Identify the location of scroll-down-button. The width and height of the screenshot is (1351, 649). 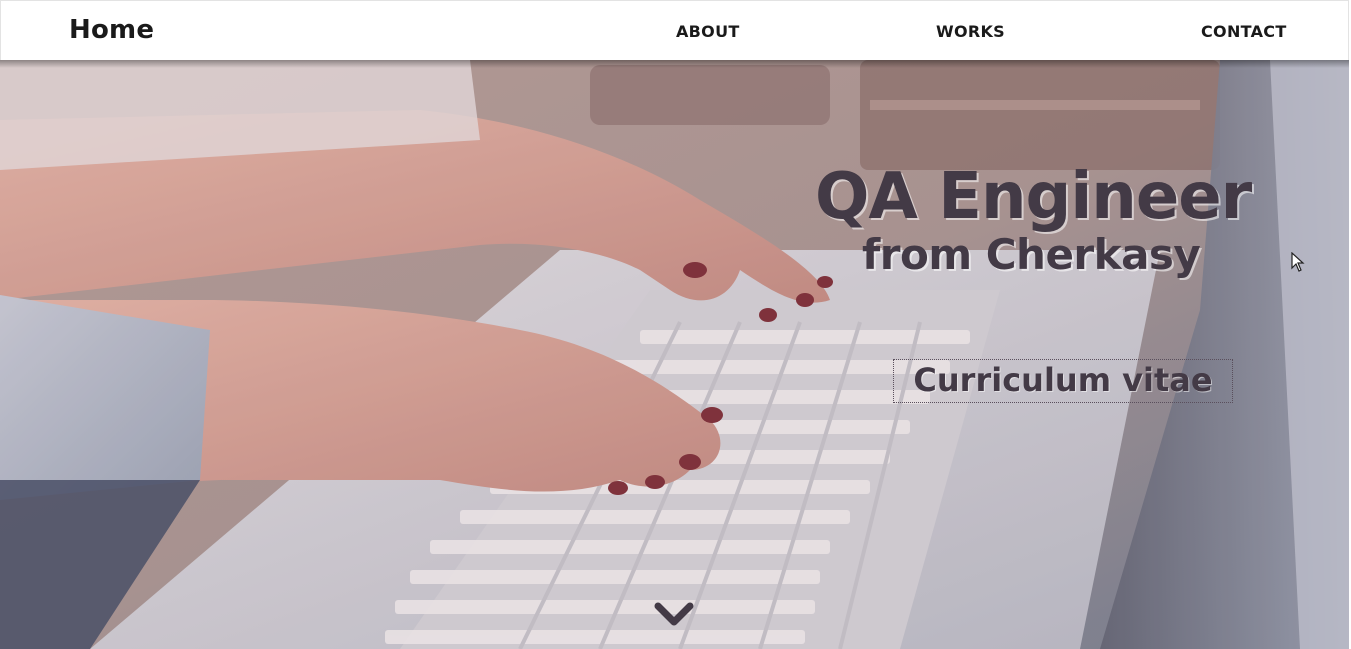
(674, 615).